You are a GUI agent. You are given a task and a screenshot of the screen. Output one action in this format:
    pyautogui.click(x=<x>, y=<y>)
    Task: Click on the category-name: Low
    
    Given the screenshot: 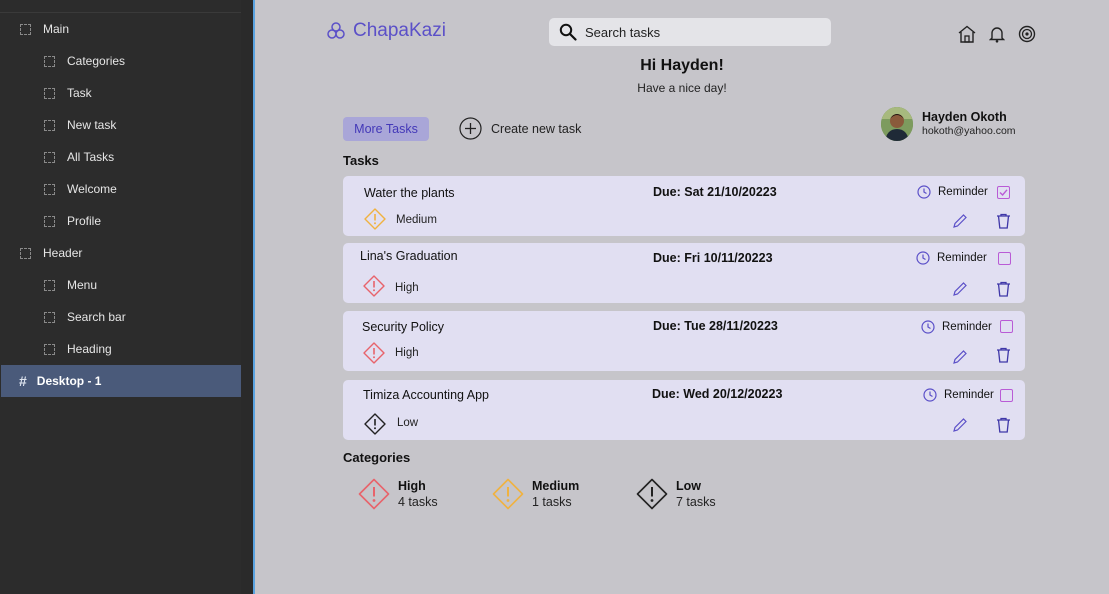 What is the action you would take?
    pyautogui.click(x=688, y=486)
    